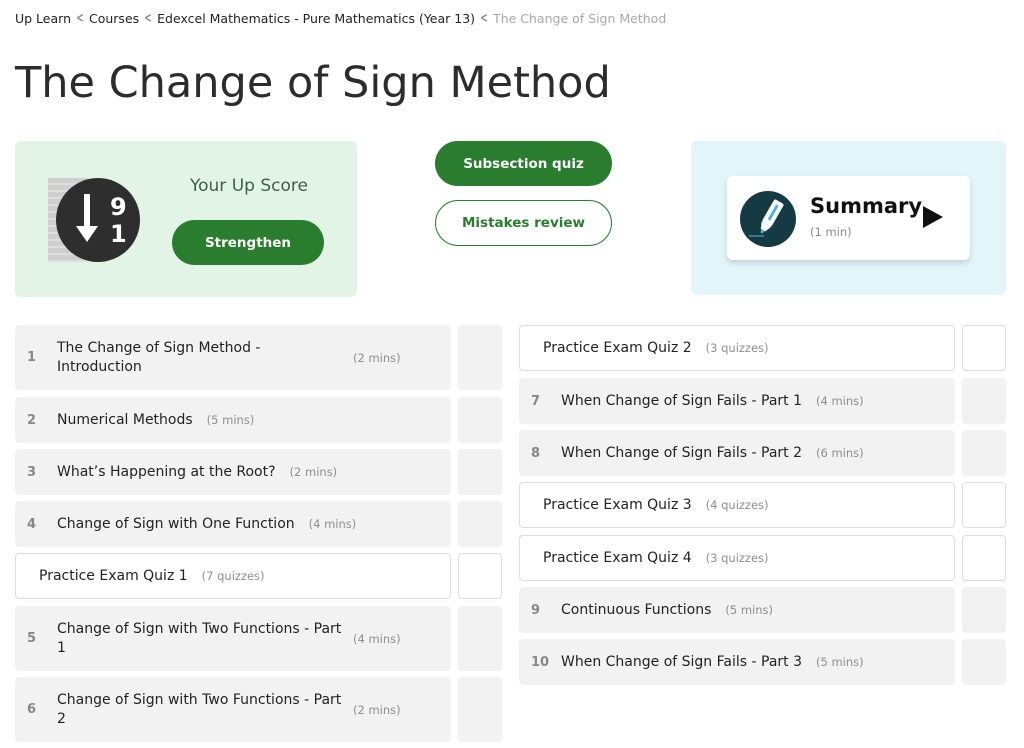  I want to click on lesson-number: 6, so click(32, 709).